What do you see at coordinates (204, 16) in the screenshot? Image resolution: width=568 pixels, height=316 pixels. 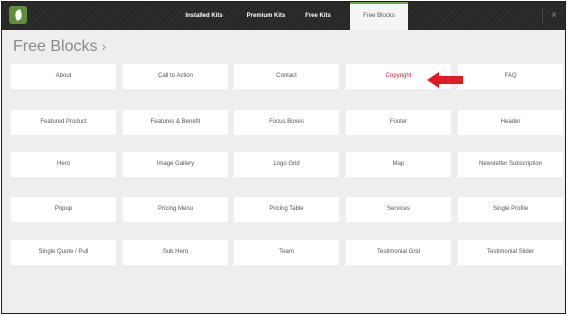 I see `tab-installed-kits: Installed Kits` at bounding box center [204, 16].